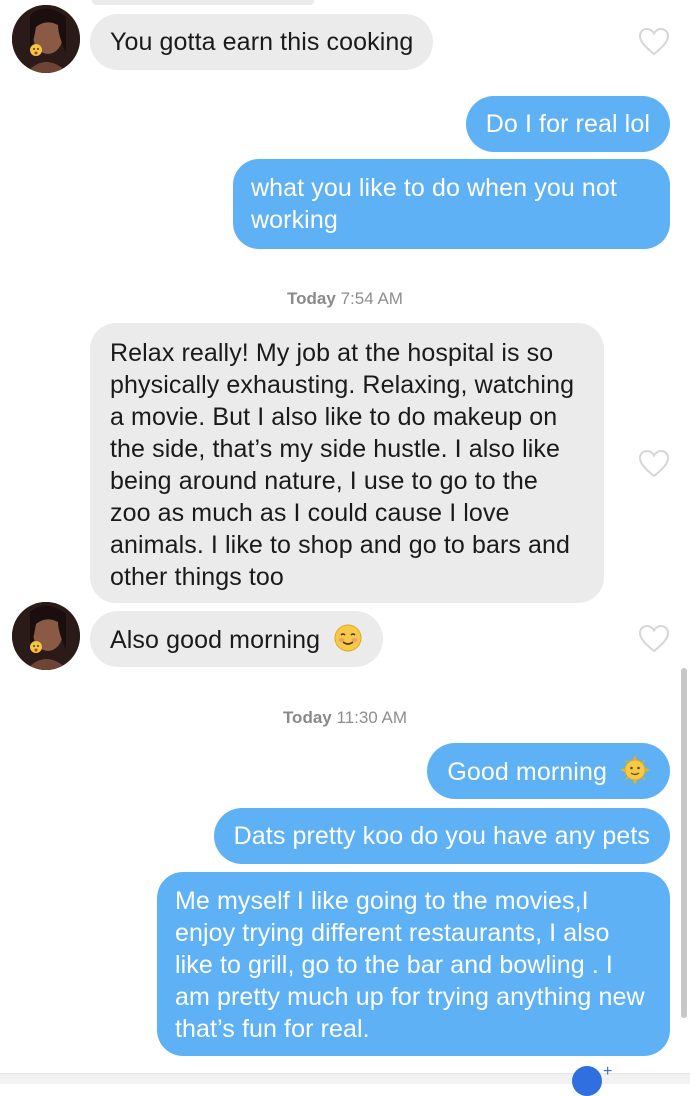 The width and height of the screenshot is (690, 1096). I want to click on message-bubble-outgoing: Do I for real lol, so click(567, 124).